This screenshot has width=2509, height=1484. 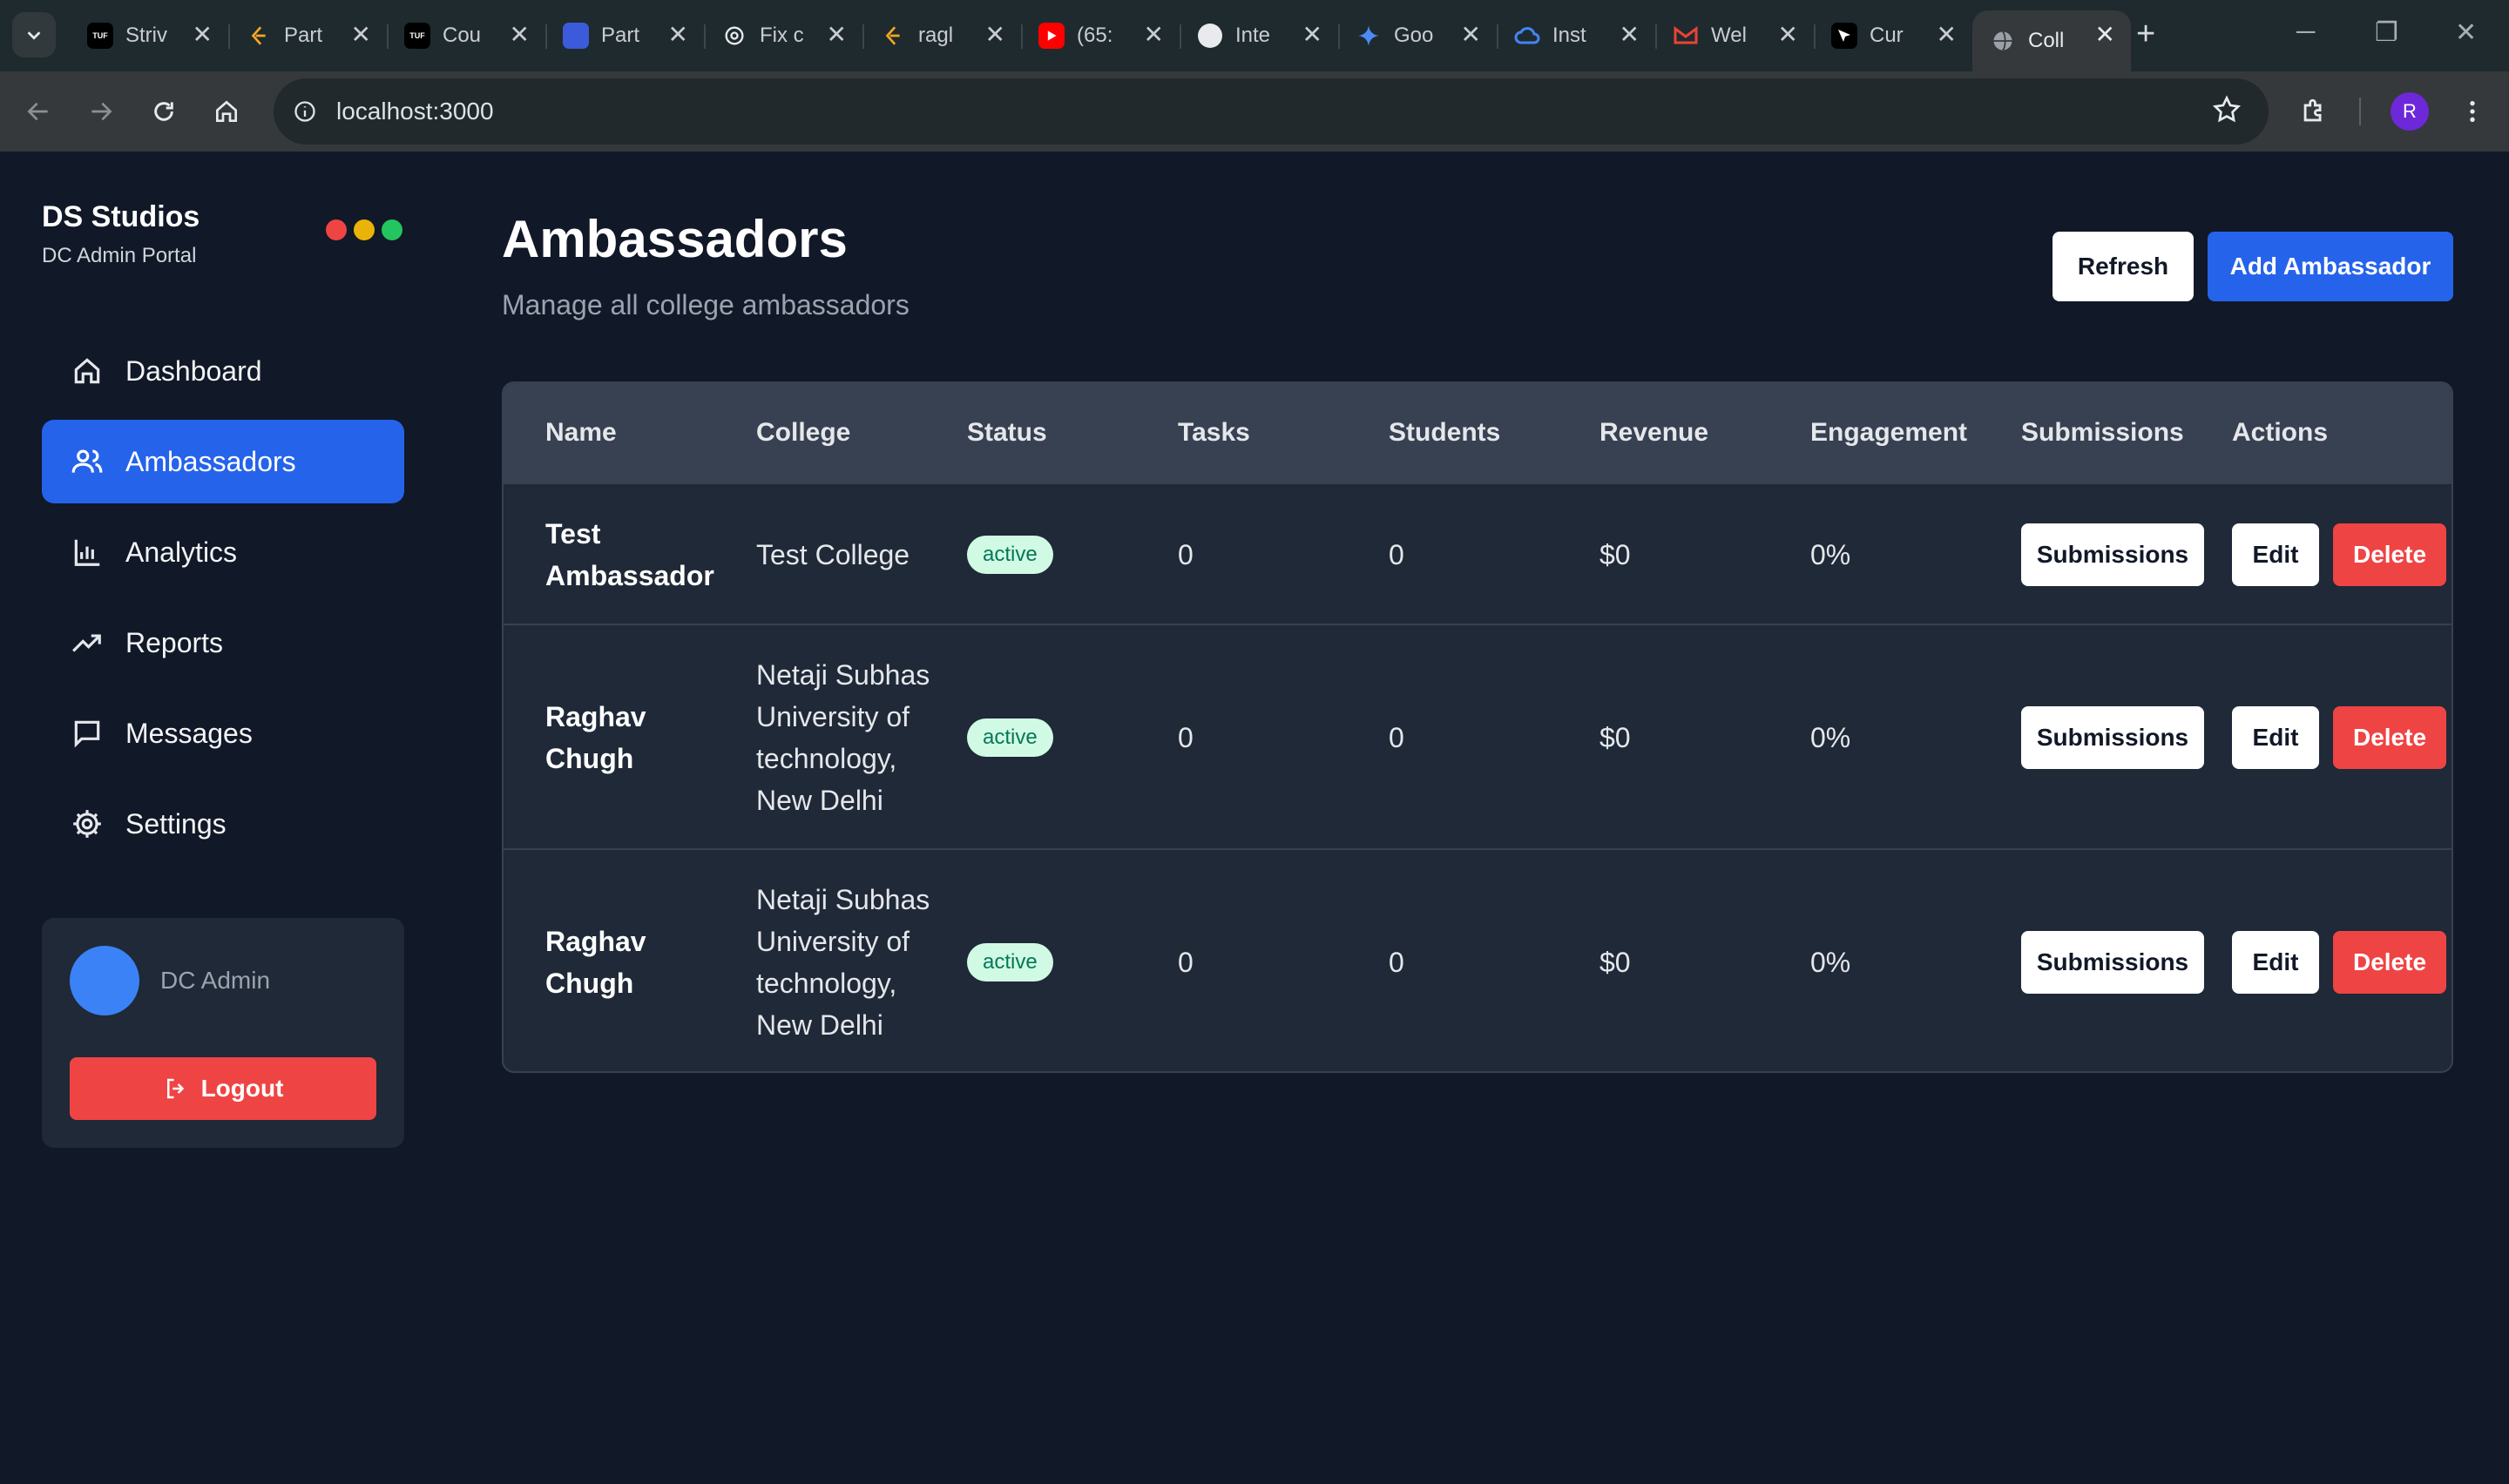 I want to click on browser-tab: Cur ✕, so click(x=1894, y=35).